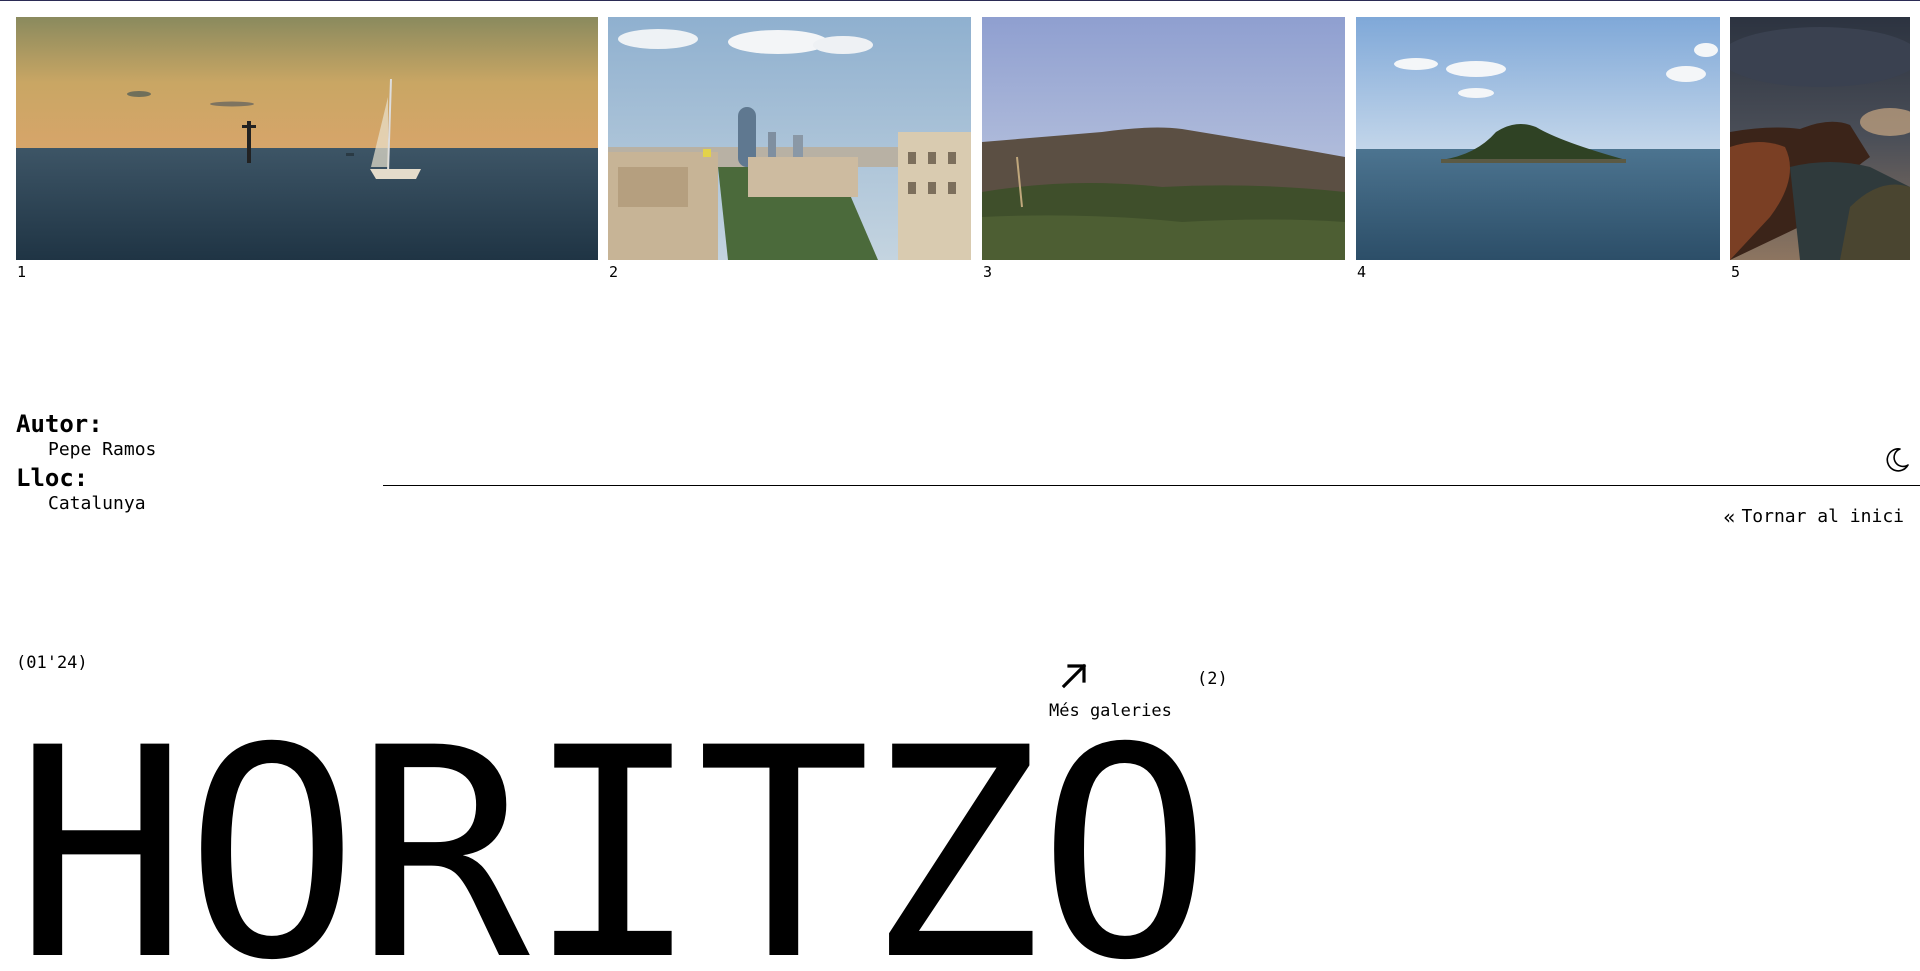  What do you see at coordinates (52, 663) in the screenshot?
I see `gallery-date: (01'24)` at bounding box center [52, 663].